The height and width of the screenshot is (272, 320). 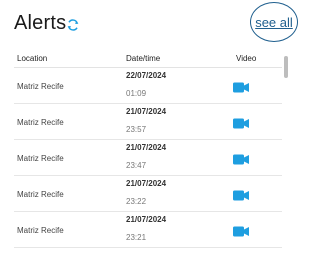 What do you see at coordinates (136, 201) in the screenshot?
I see `time-cell: 23:22` at bounding box center [136, 201].